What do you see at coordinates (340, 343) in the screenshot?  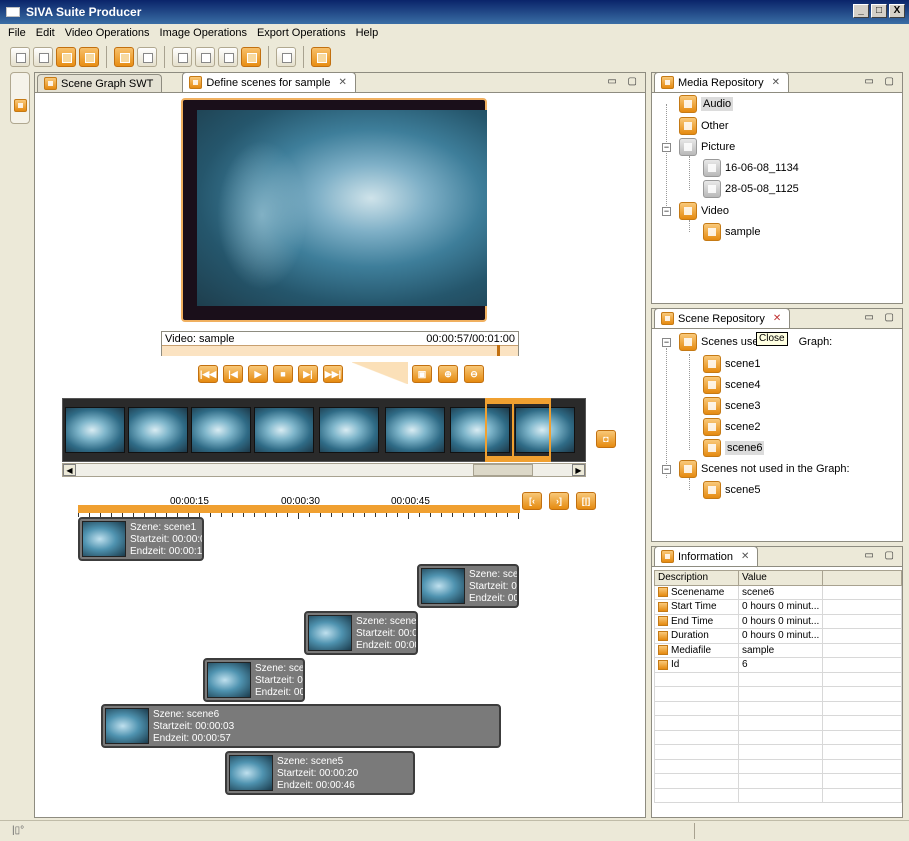 I see `video-position-bar: Video: sample 00:00:57/00:01:00` at bounding box center [340, 343].